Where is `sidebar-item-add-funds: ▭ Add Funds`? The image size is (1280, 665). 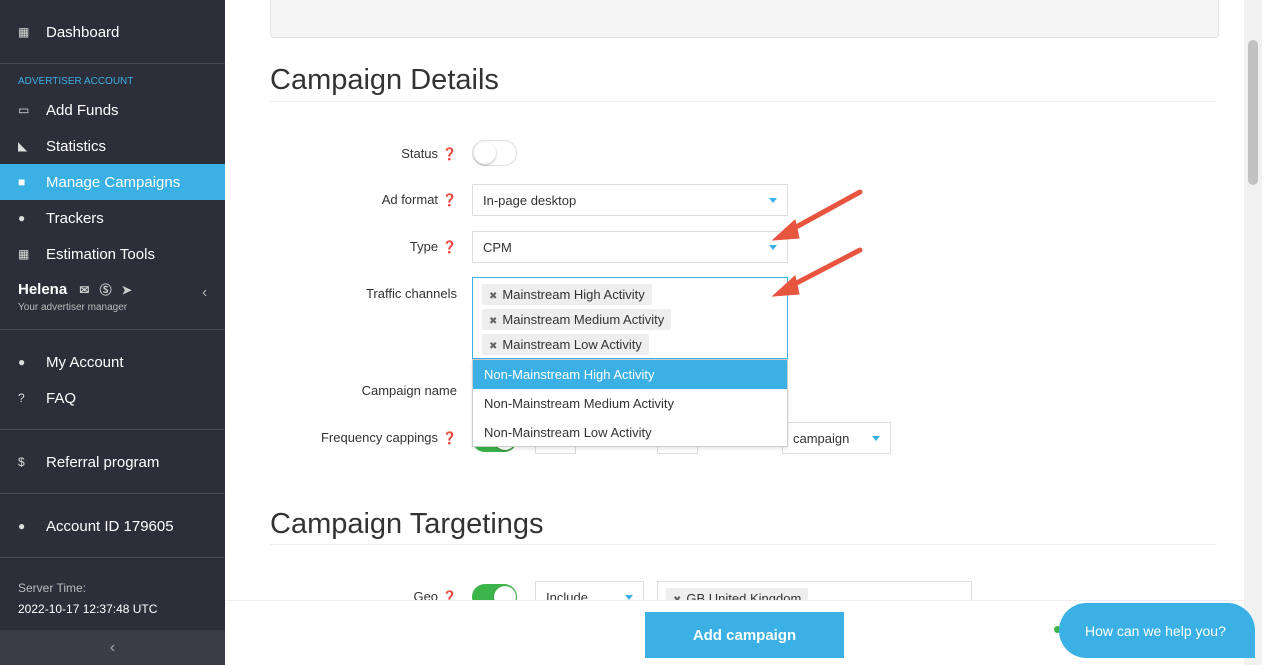 sidebar-item-add-funds: ▭ Add Funds is located at coordinates (112, 110).